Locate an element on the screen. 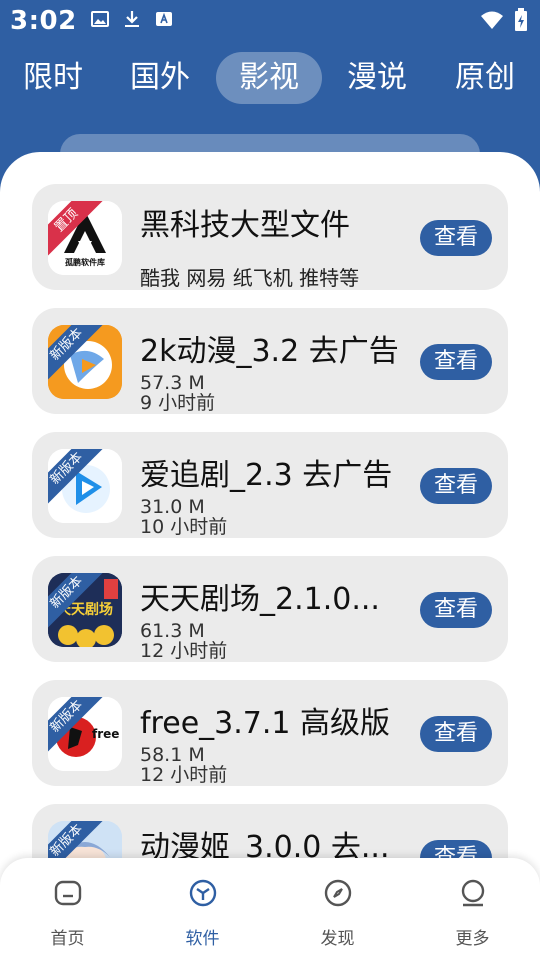 Image resolution: width=540 pixels, height=960 pixels. list-item: 新版本 2k动漫_3.2 去广告 57.3 M 9 小时前 查看 is located at coordinates (270, 361).